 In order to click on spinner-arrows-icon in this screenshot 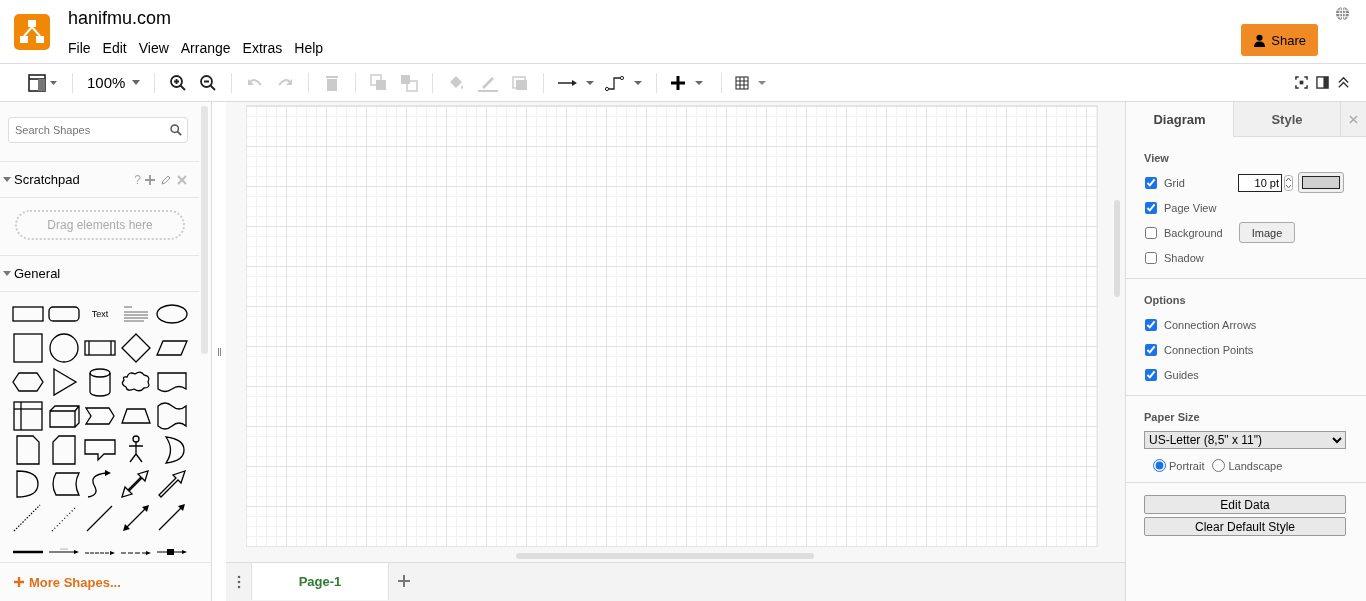, I will do `click(1288, 182)`.